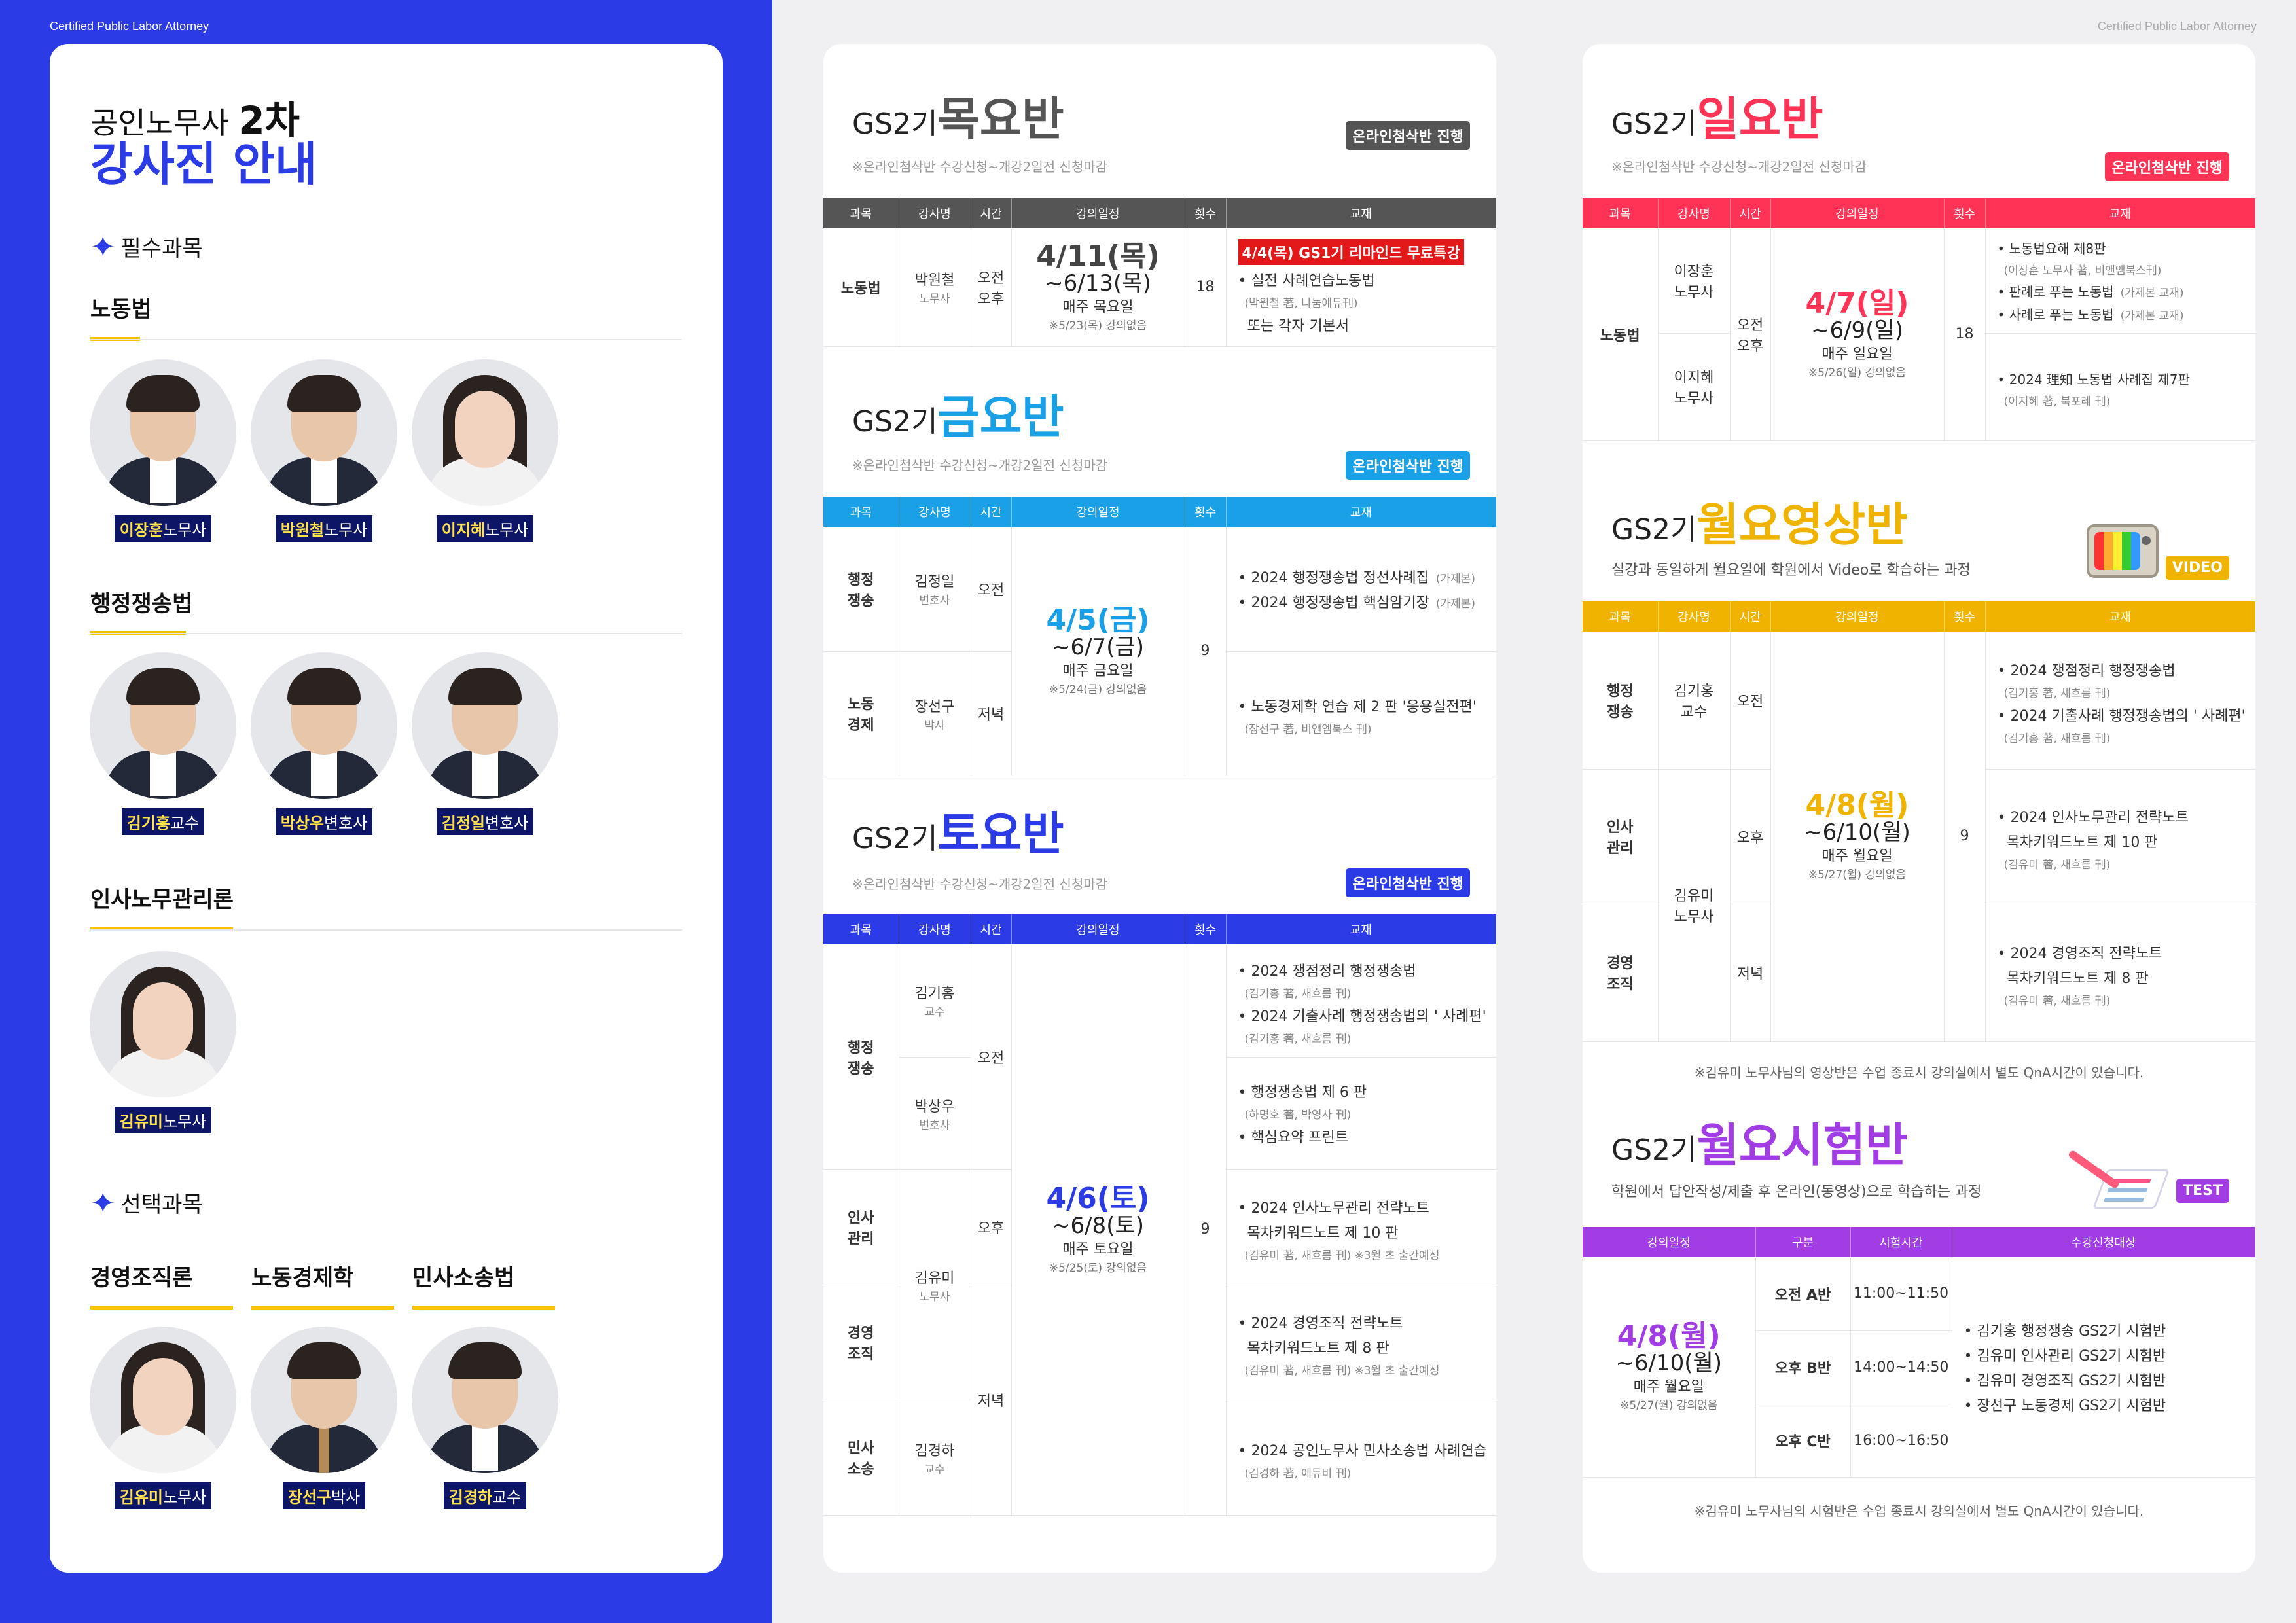  What do you see at coordinates (980, 884) in the screenshot?
I see `sat-note: ※온라인첨삭반 수강신청~개강2일전 신청마감` at bounding box center [980, 884].